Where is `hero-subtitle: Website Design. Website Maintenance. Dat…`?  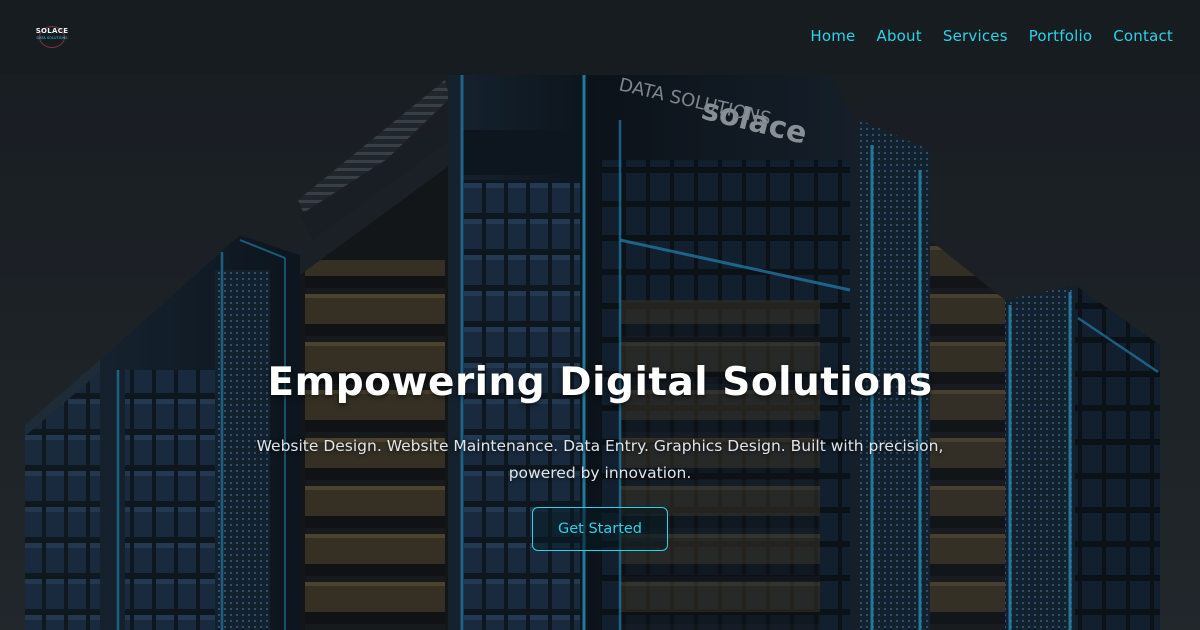
hero-subtitle: Website Design. Website Maintenance. Dat… is located at coordinates (600, 459).